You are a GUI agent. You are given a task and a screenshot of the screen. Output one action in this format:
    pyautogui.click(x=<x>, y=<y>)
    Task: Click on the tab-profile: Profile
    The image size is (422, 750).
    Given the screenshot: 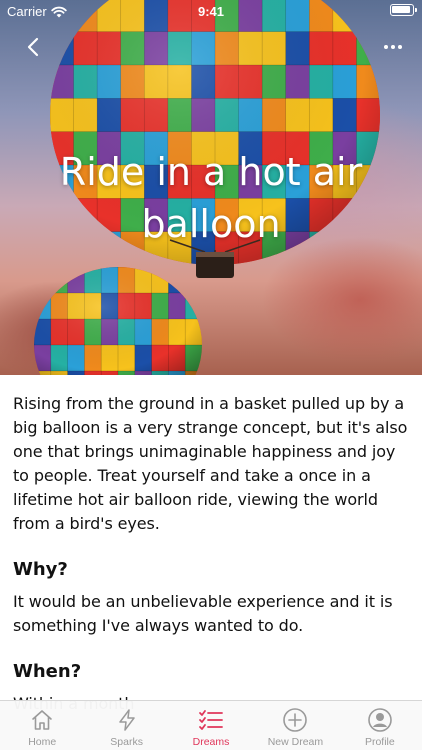 What is the action you would take?
    pyautogui.click(x=380, y=725)
    